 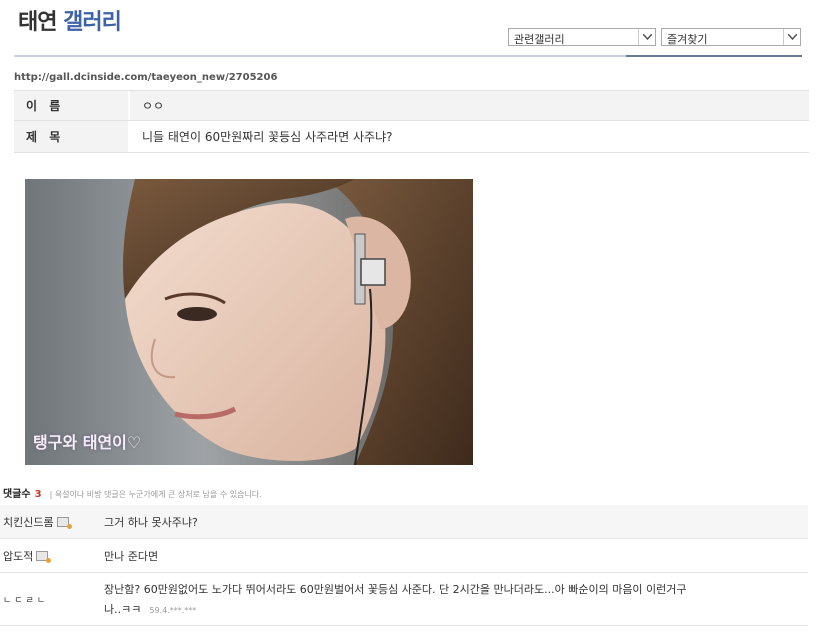 What do you see at coordinates (28, 522) in the screenshot?
I see `comment-author: 치킨신드롬` at bounding box center [28, 522].